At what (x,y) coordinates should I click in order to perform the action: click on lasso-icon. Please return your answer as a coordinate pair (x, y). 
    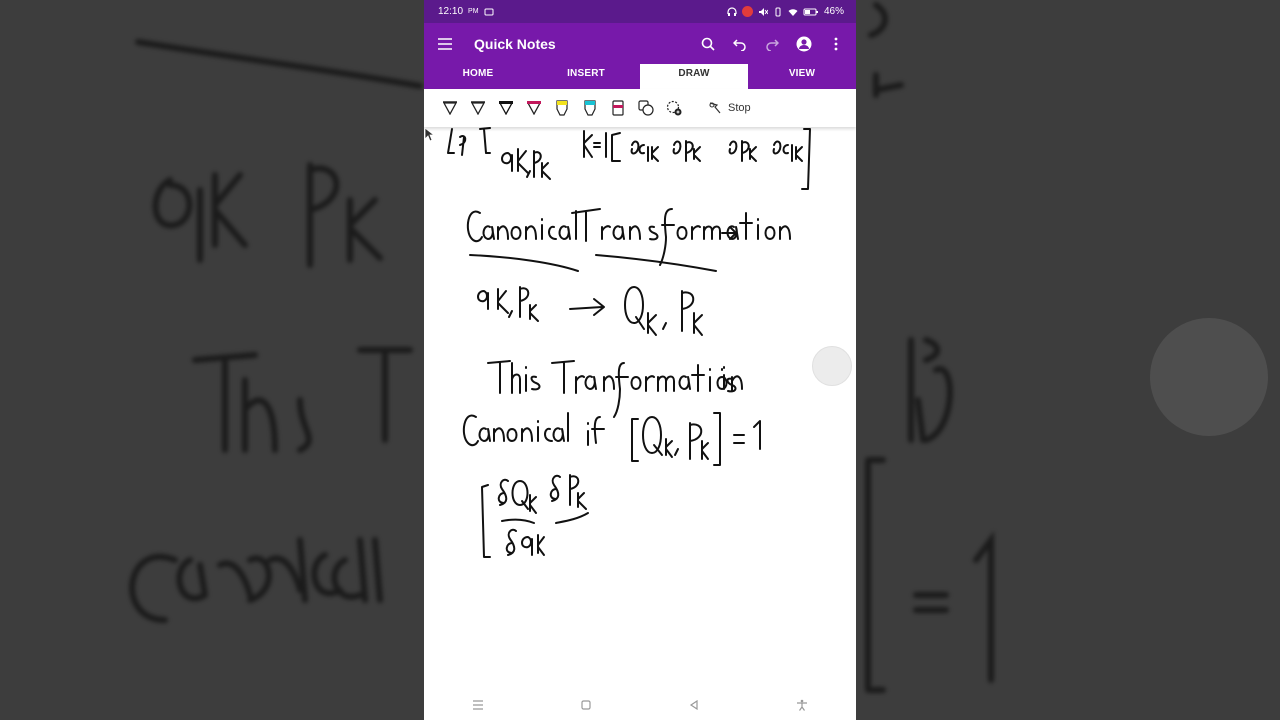
    Looking at the image, I should click on (715, 108).